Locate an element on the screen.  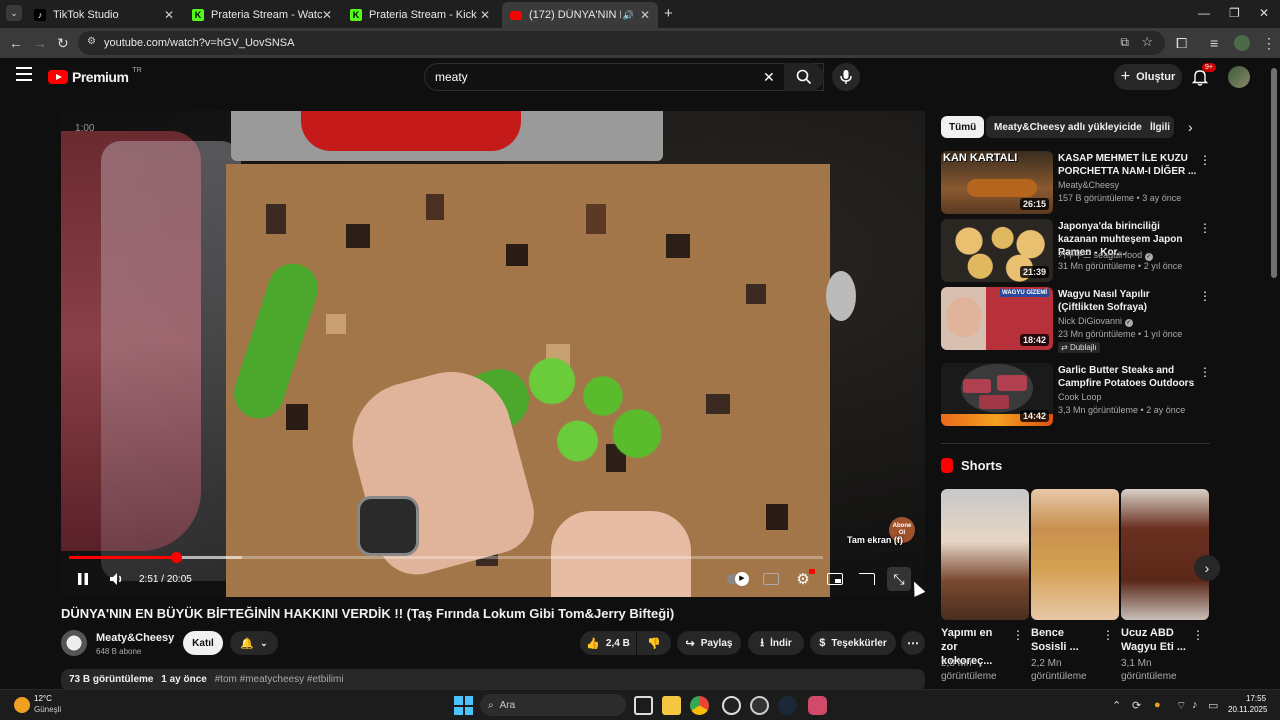
hashtags: #tom #meatycheesy #etbilimi is located at coordinates (279, 679).